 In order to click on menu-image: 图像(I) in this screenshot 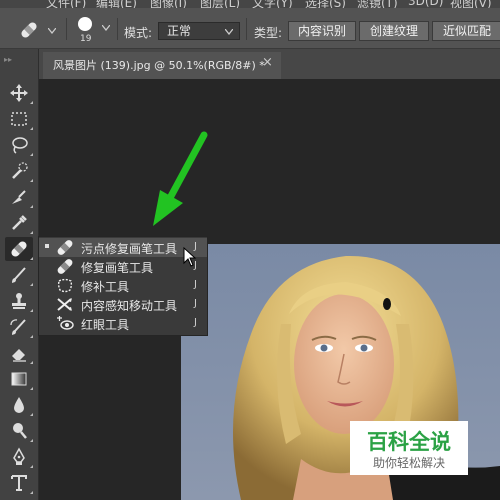, I will do `click(168, 4)`.